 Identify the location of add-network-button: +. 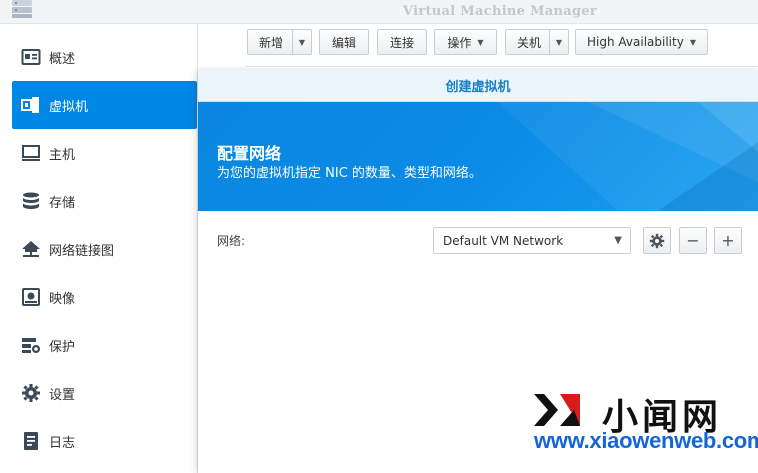
(728, 240).